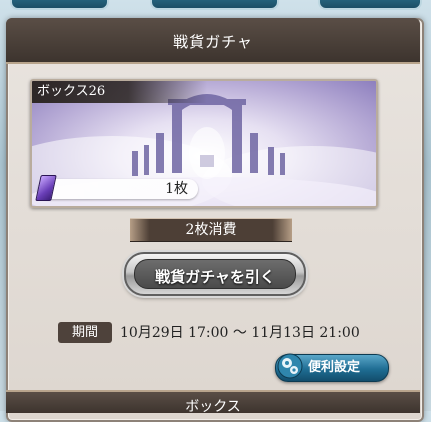 The width and height of the screenshot is (431, 422). I want to click on period-dates: 10月29日 17:00 〜 11月13日 21:00, so click(240, 333).